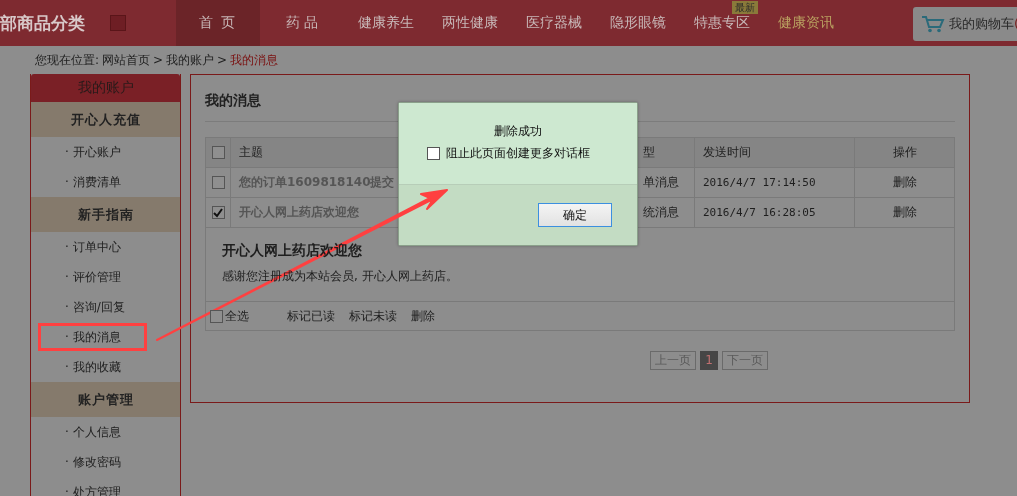 The width and height of the screenshot is (1017, 496). What do you see at coordinates (774, 212) in the screenshot?
I see `table-cell: 2016/4/7 16:28:05` at bounding box center [774, 212].